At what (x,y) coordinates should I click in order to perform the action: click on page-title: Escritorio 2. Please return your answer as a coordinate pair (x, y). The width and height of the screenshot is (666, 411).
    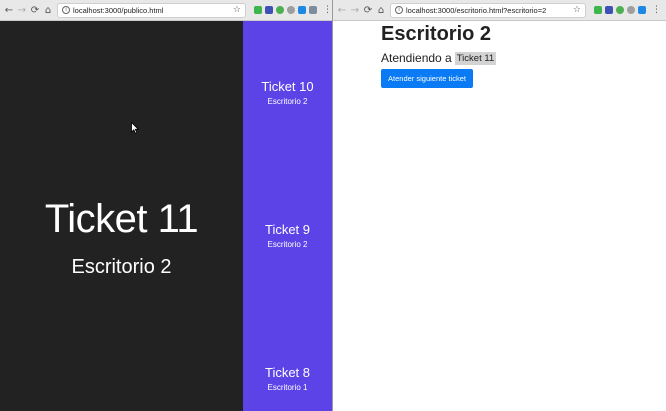
    Looking at the image, I should click on (436, 34).